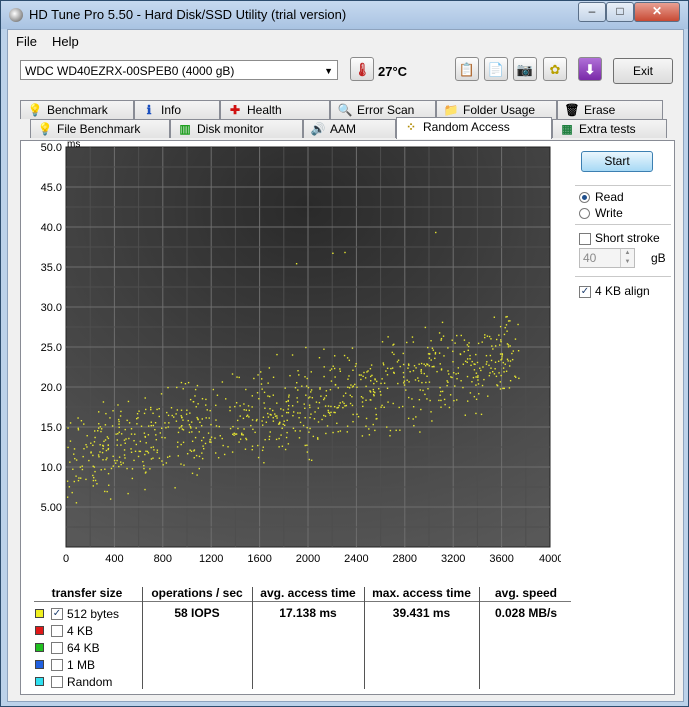 The width and height of the screenshot is (689, 707). Describe the element at coordinates (275, 109) in the screenshot. I see `tab-health: ✚ Health` at that location.